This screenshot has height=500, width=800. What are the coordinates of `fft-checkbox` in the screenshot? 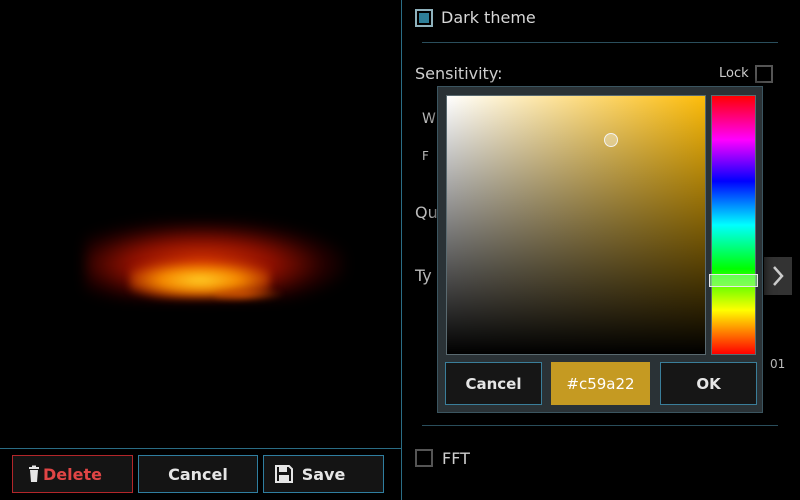 It's located at (424, 458).